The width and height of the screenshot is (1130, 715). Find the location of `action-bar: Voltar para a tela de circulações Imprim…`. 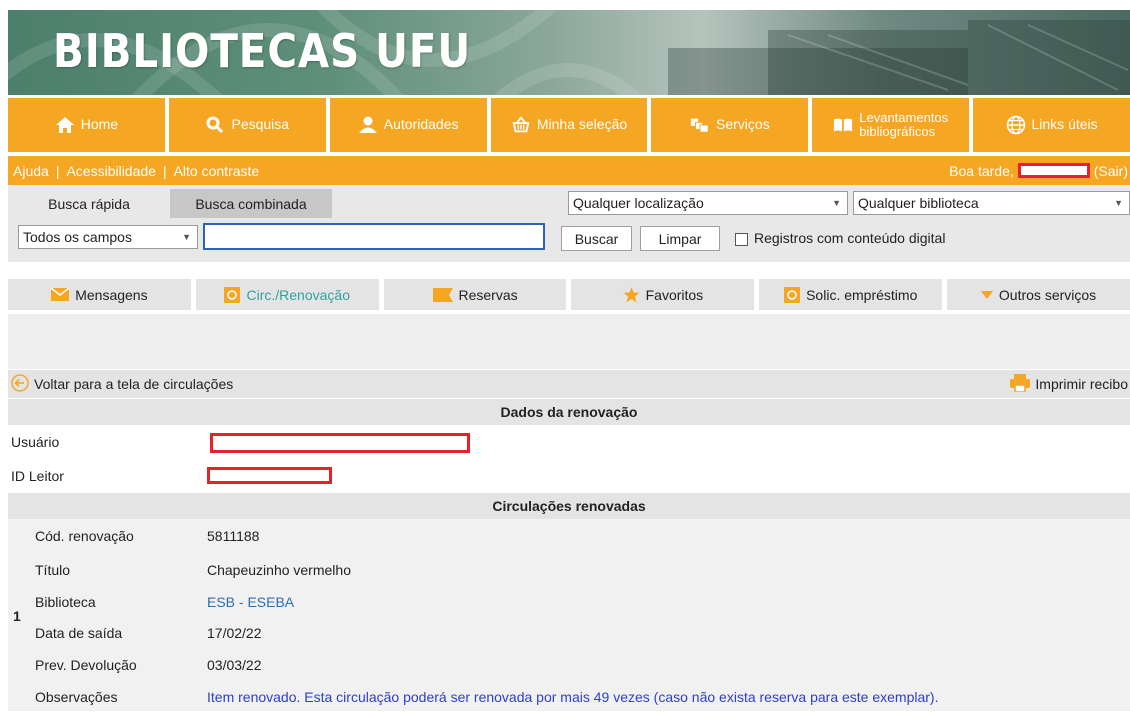

action-bar: Voltar para a tela de circulações Imprim… is located at coordinates (569, 384).